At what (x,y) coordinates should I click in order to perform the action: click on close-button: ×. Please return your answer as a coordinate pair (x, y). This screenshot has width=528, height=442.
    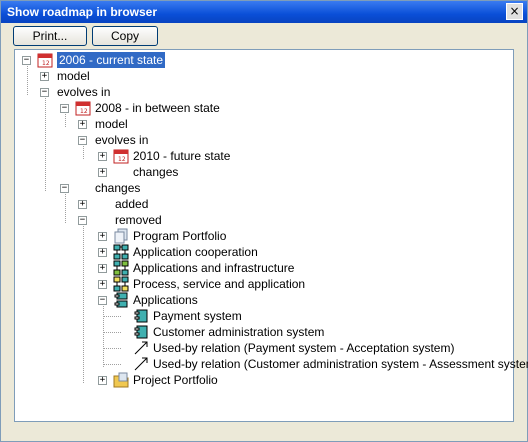
    Looking at the image, I should click on (514, 11).